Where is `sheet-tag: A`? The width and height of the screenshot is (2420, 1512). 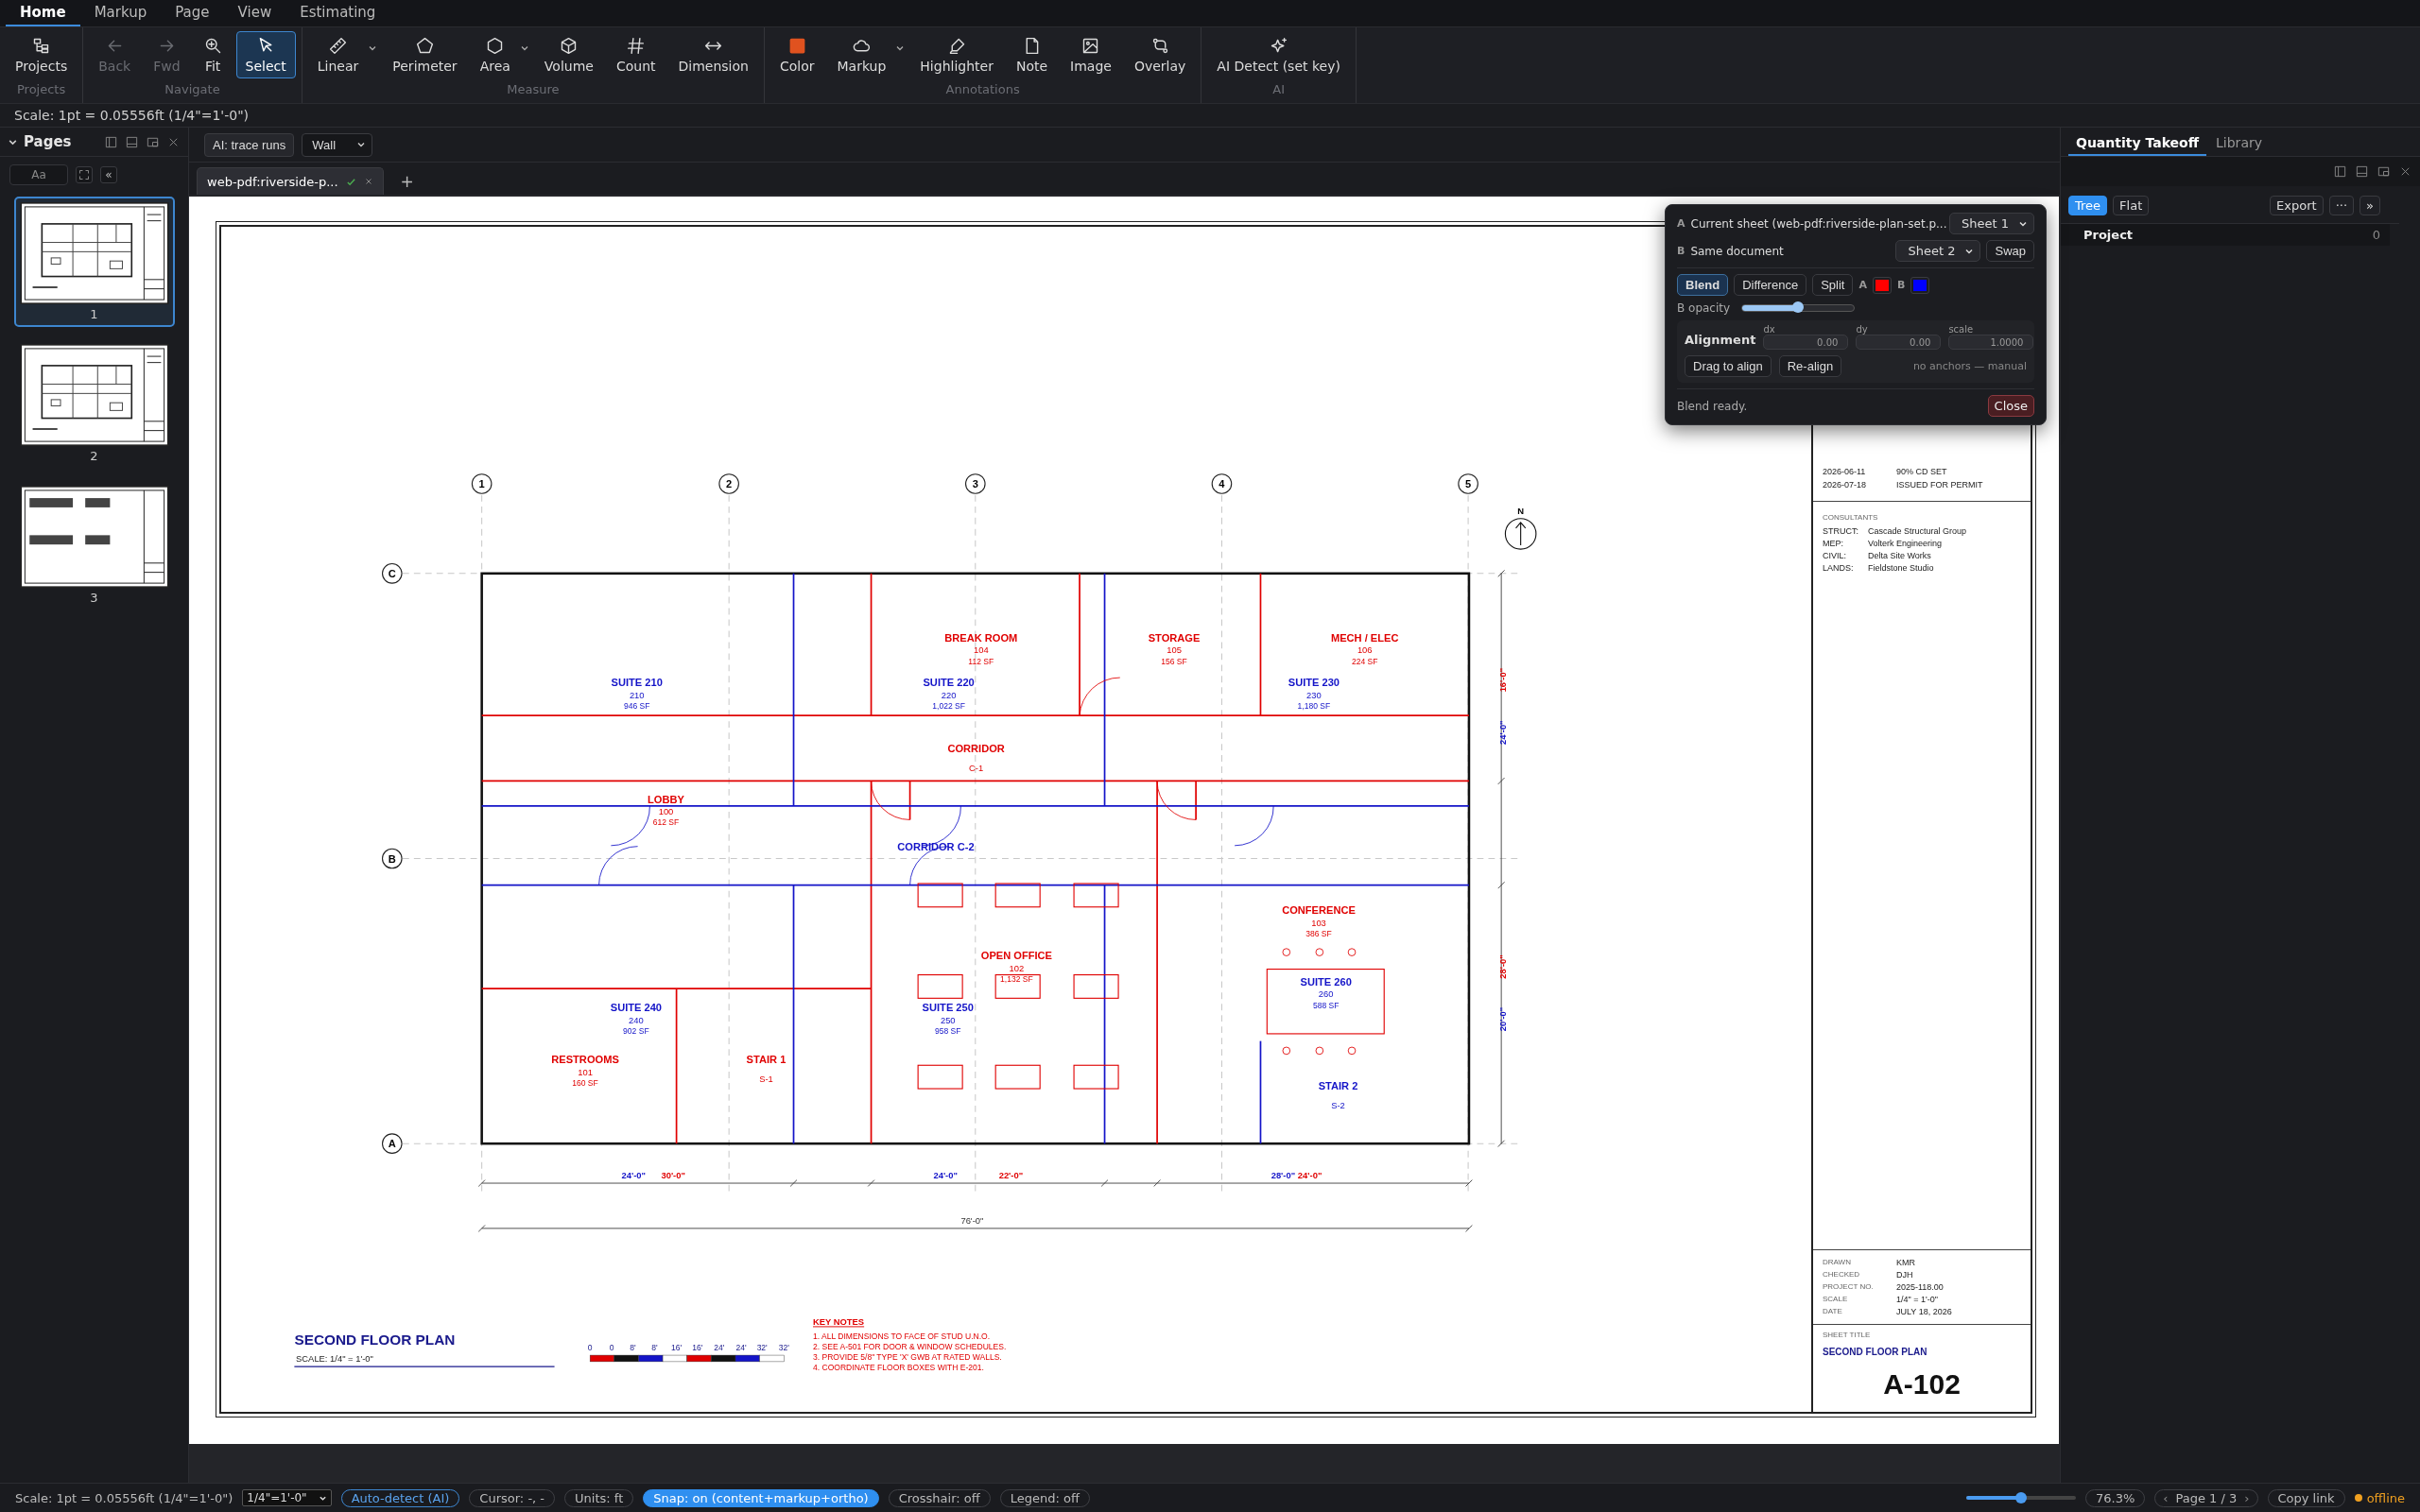
sheet-tag: A is located at coordinates (1681, 223).